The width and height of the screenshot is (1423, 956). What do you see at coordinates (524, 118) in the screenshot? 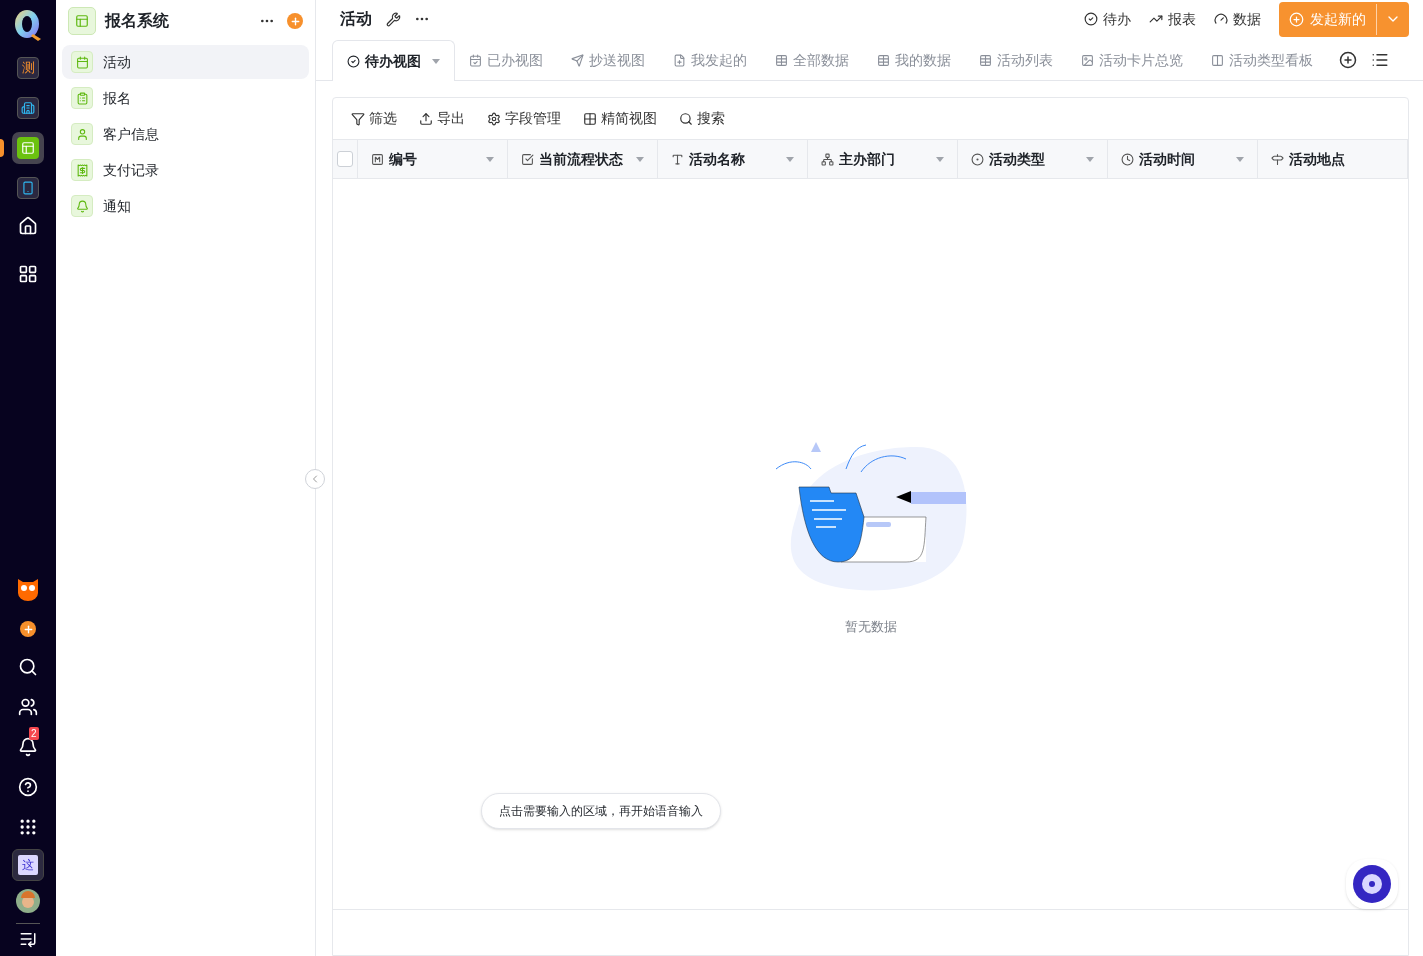
I see `toolbar-button: 字段管理` at bounding box center [524, 118].